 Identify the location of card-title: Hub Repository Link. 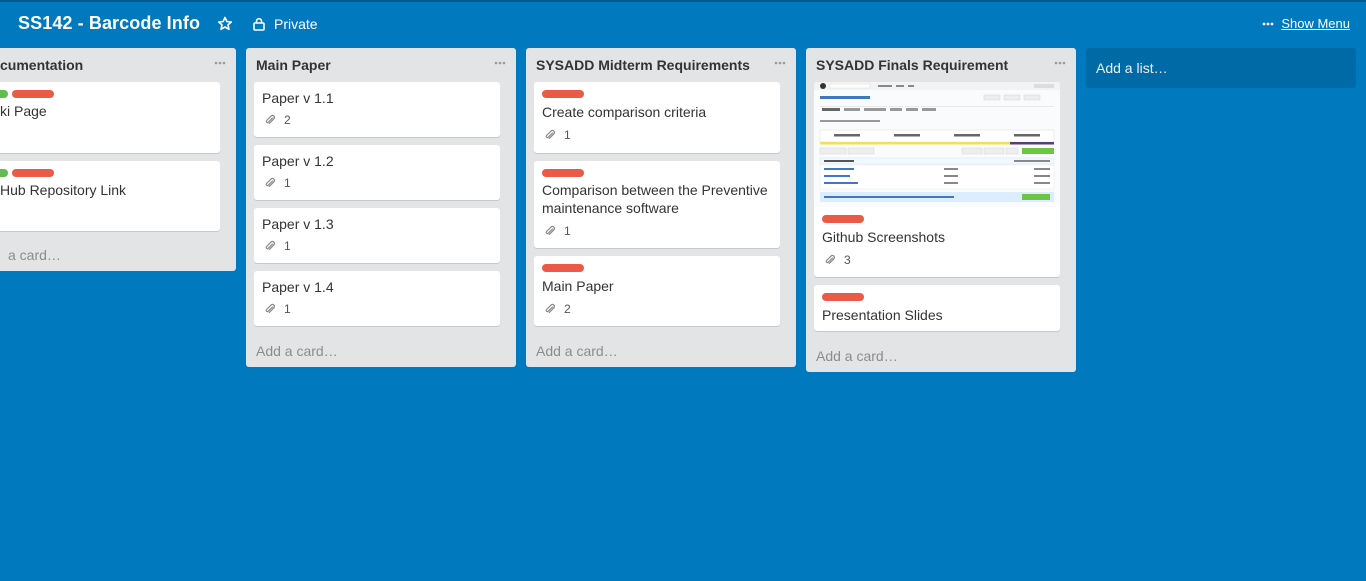
(63, 190).